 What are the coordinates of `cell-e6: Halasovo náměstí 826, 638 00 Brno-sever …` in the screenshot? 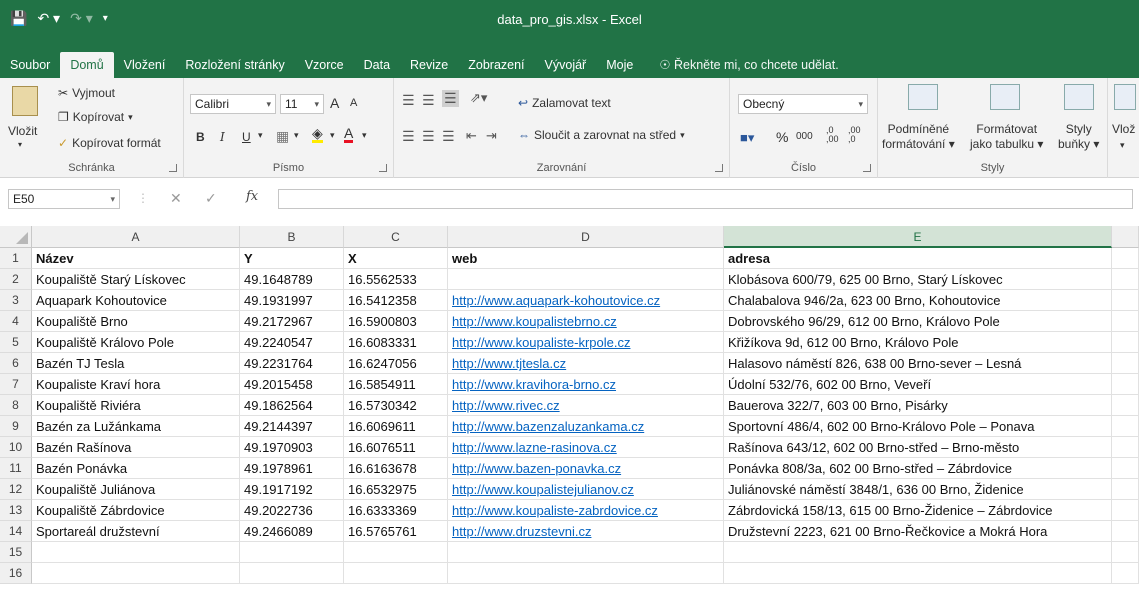 It's located at (918, 363).